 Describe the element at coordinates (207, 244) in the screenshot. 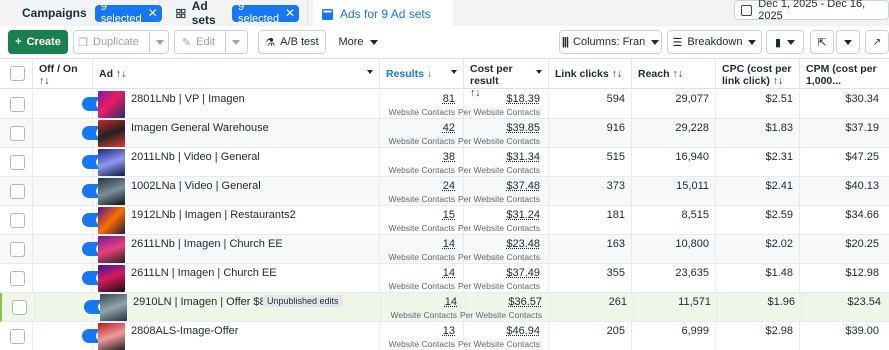

I see `ad-name-link: 2611LNb | Imagen | Church EE` at that location.